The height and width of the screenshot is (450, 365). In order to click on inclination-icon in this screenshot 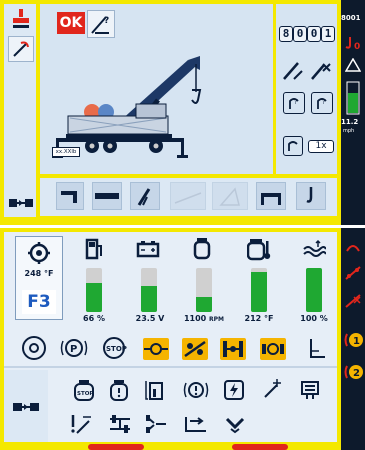, I will do `click(315, 348)`.